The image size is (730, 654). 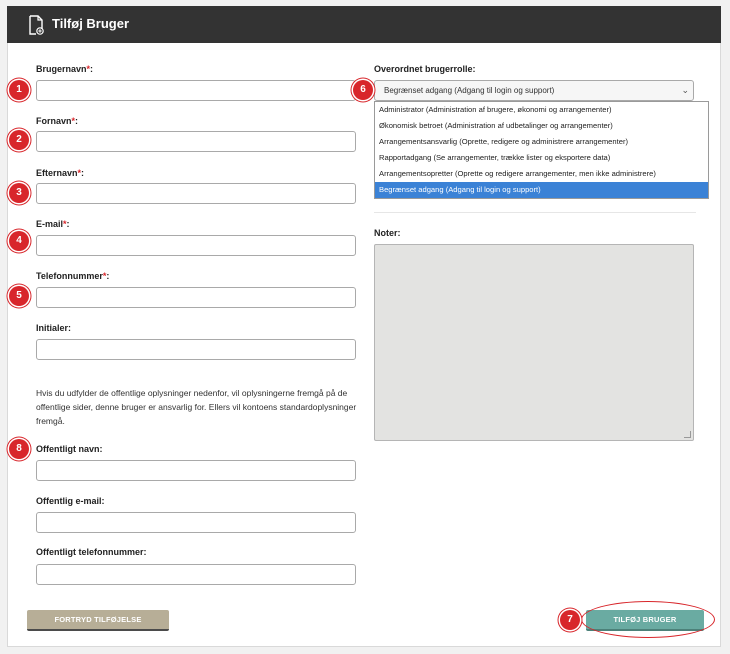 I want to click on cancel-button: FORTRYD TILFØJELSE, so click(x=98, y=620).